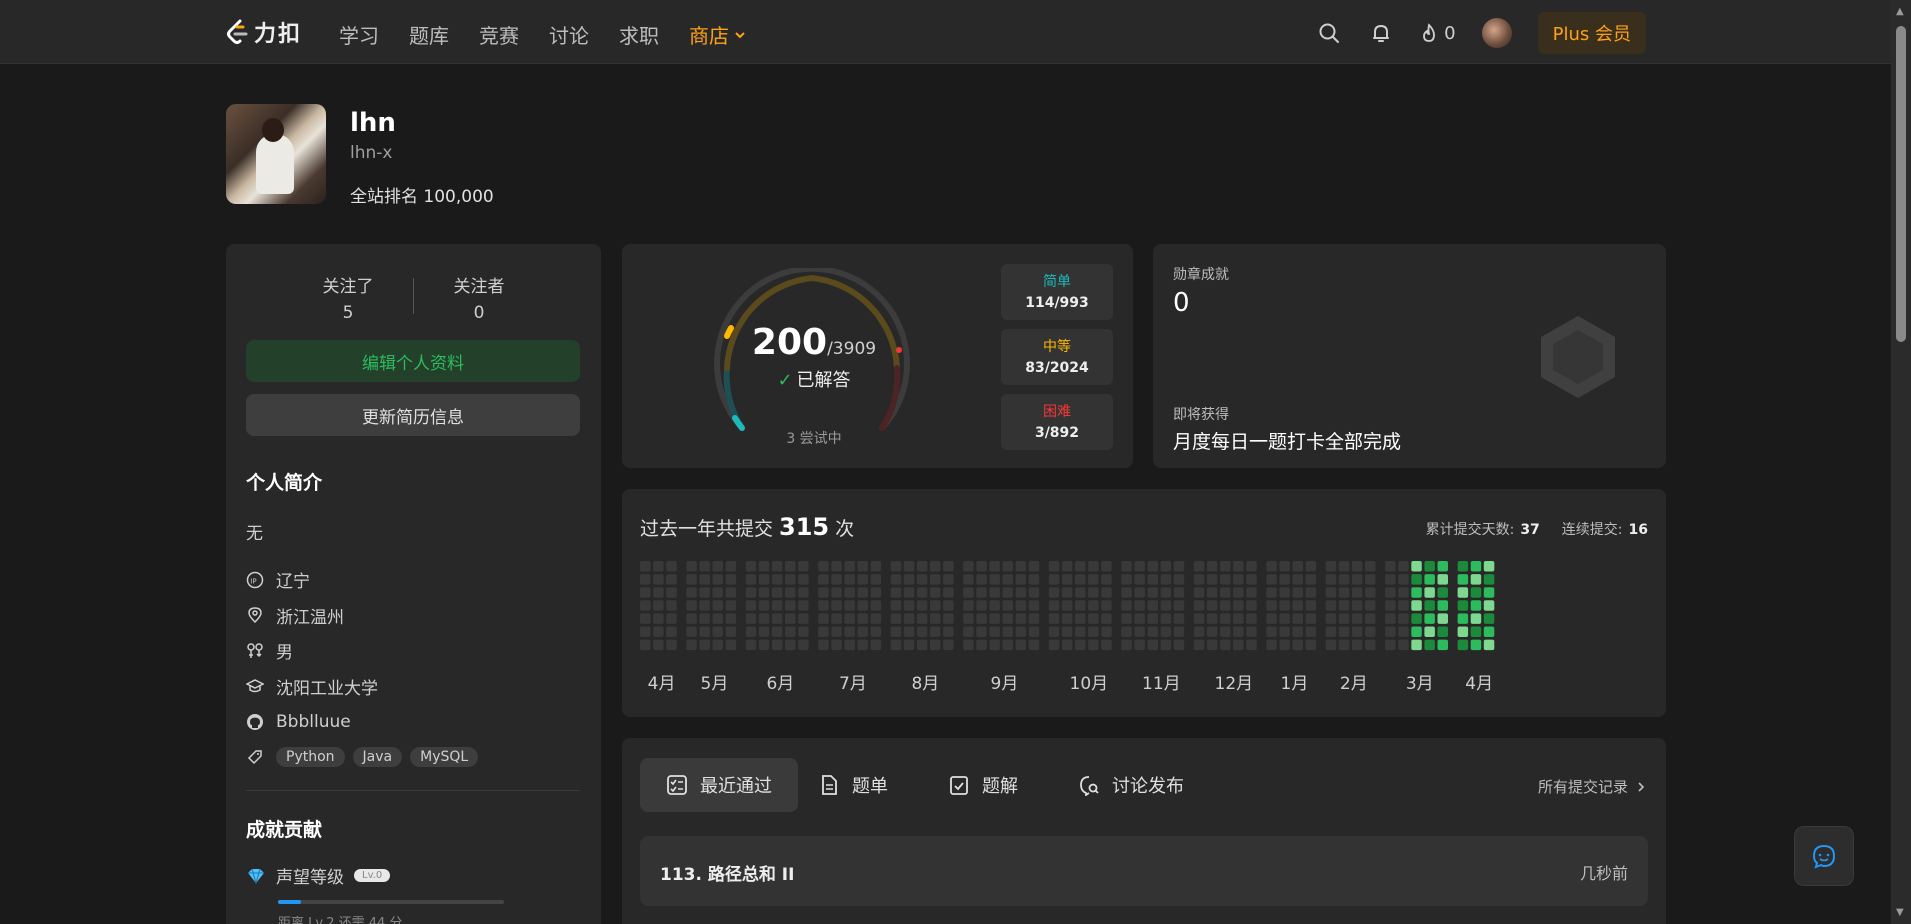 Image resolution: width=1911 pixels, height=924 pixels. What do you see at coordinates (263, 32) in the screenshot?
I see `logo: 力扣` at bounding box center [263, 32].